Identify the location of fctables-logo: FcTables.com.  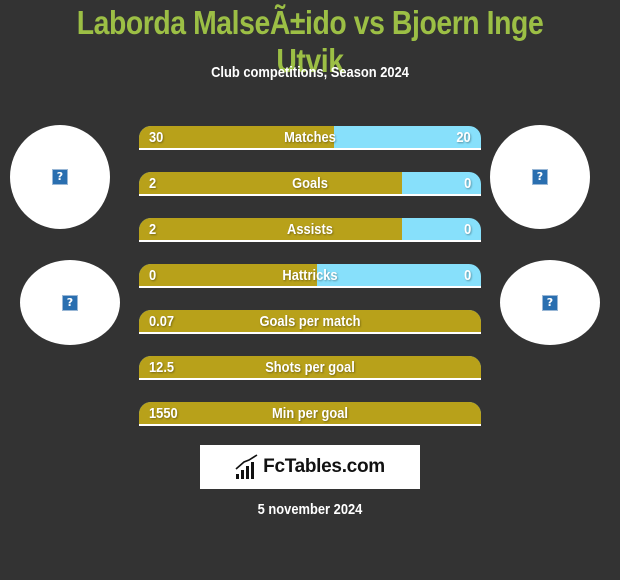
(310, 467).